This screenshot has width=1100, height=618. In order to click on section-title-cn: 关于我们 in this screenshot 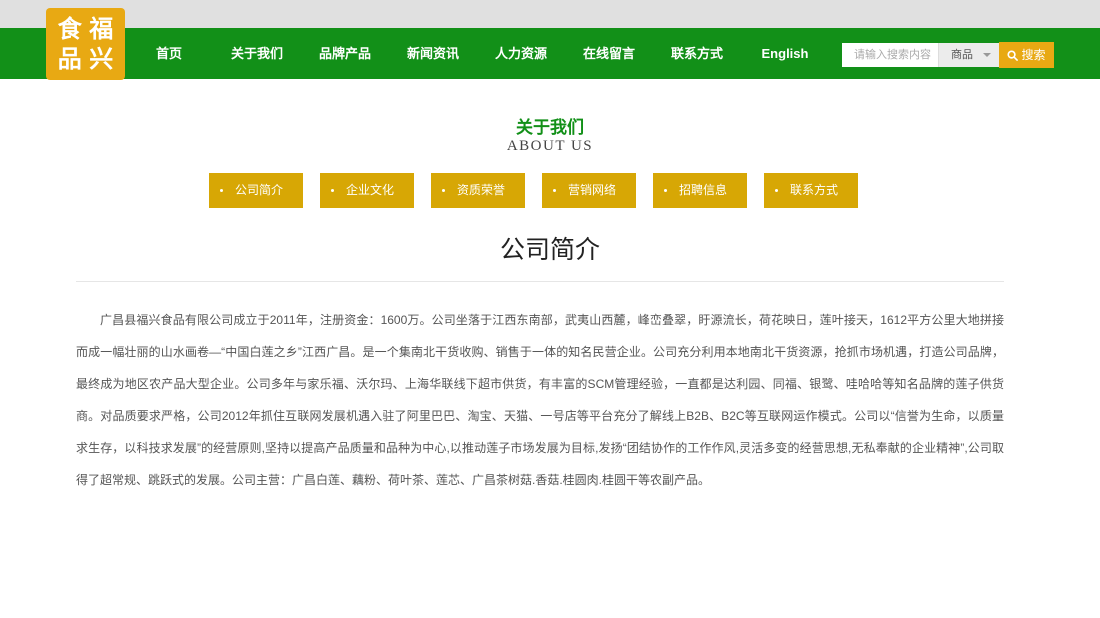, I will do `click(550, 128)`.